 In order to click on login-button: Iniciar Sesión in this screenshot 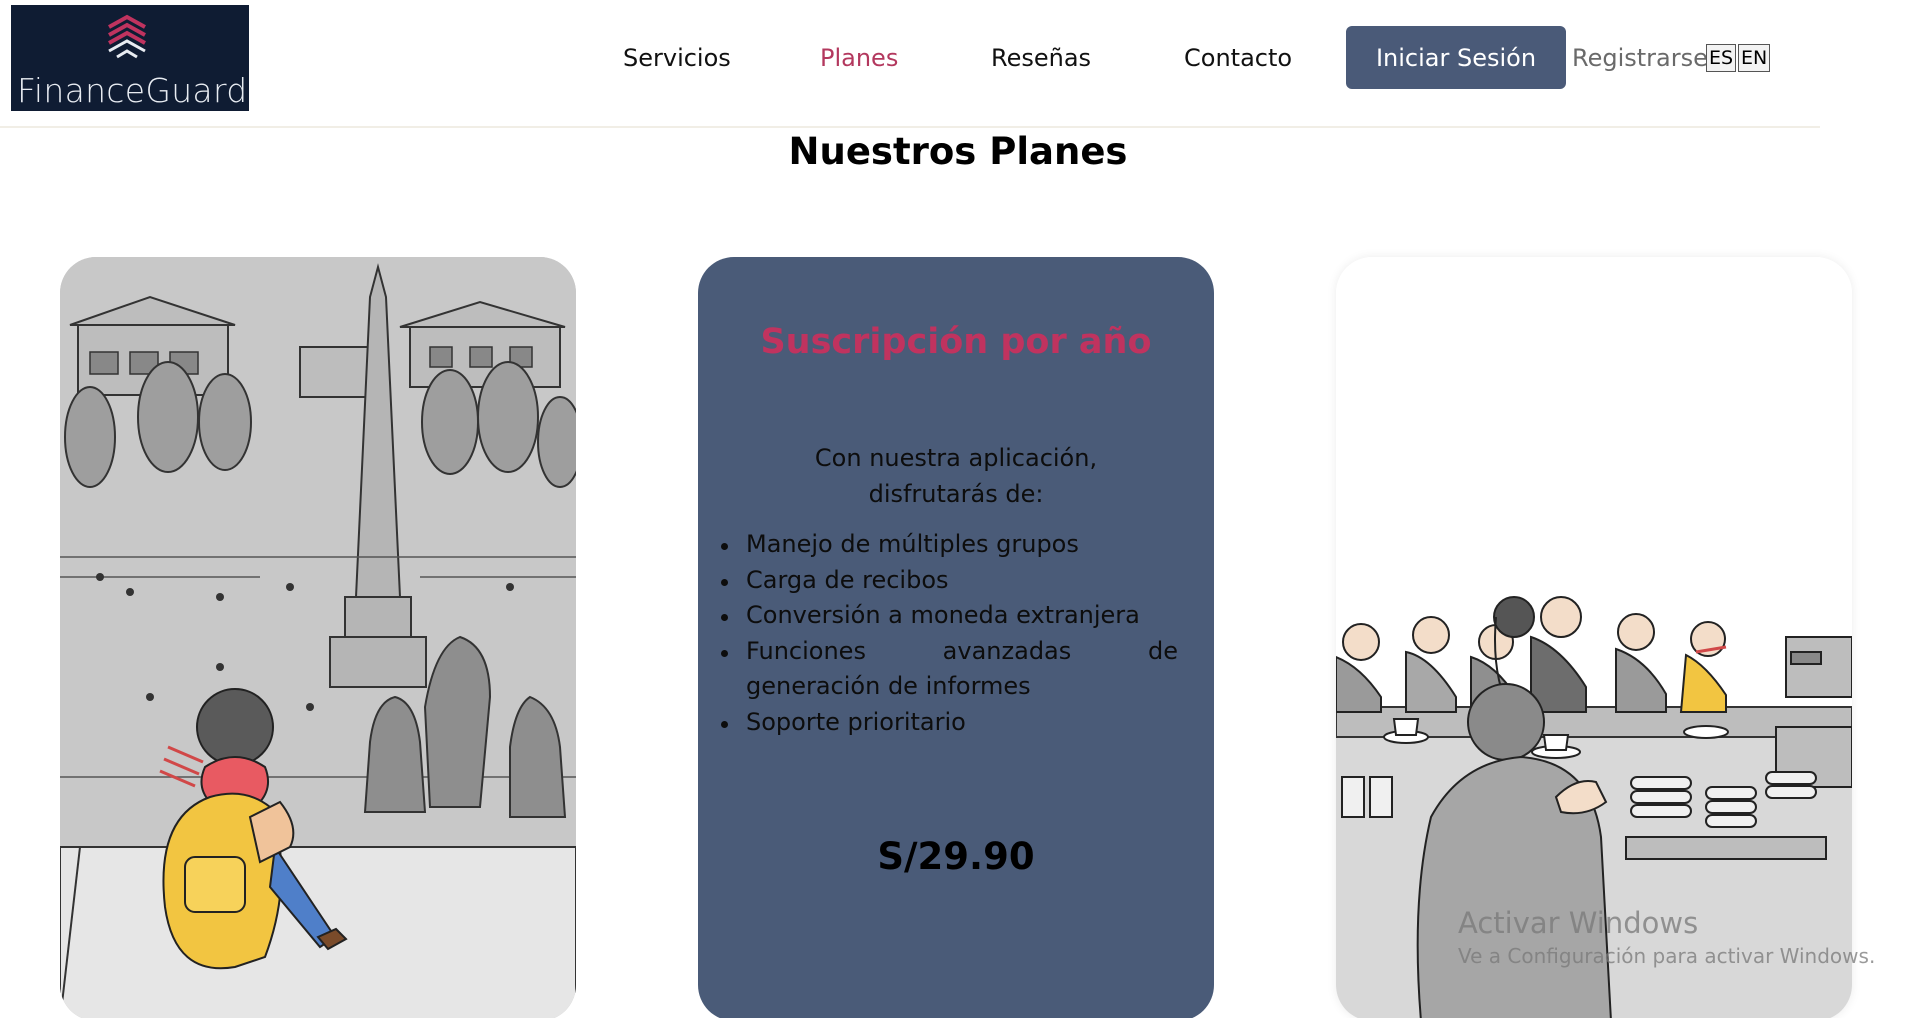, I will do `click(1456, 57)`.